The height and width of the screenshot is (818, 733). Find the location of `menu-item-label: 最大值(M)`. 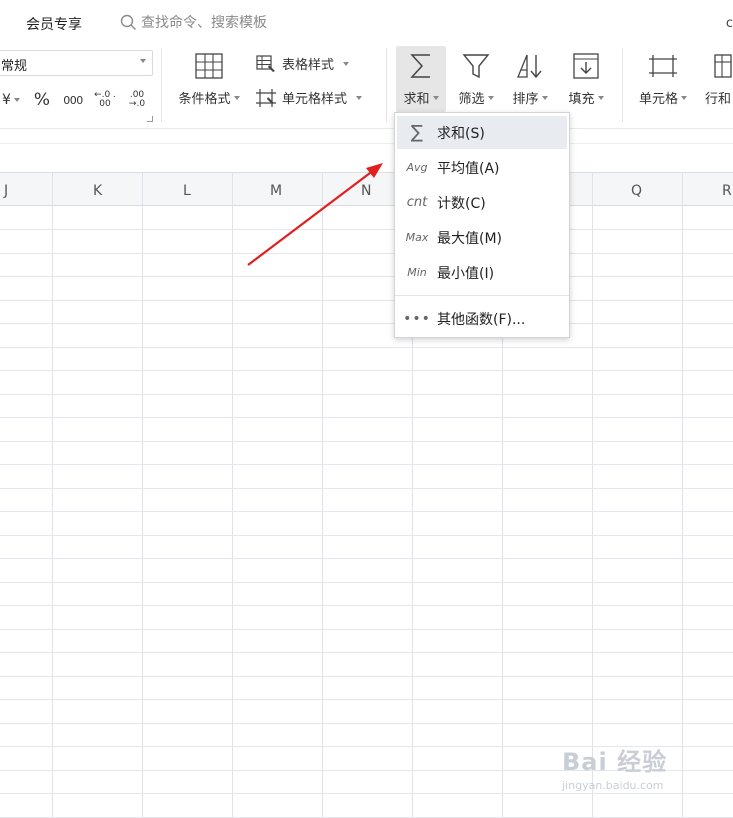

menu-item-label: 最大值(M) is located at coordinates (470, 238).